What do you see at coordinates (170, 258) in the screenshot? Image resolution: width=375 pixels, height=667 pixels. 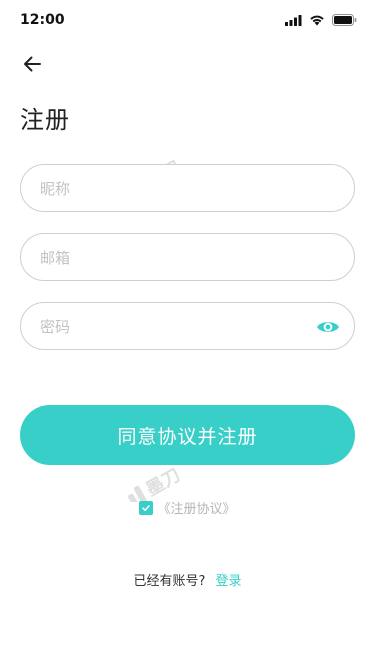 I see `email-input` at bounding box center [170, 258].